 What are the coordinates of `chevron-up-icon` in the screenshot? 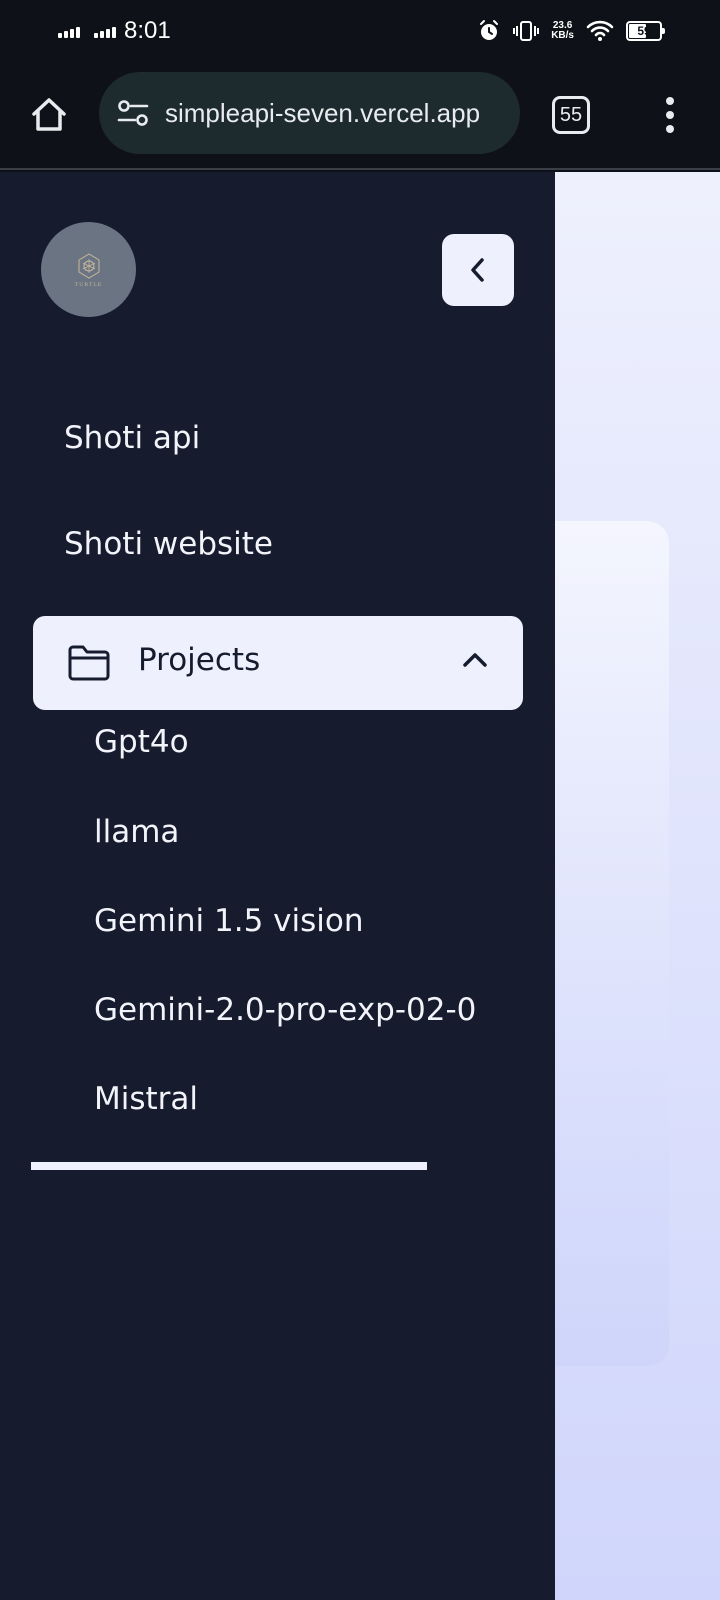 It's located at (475, 660).